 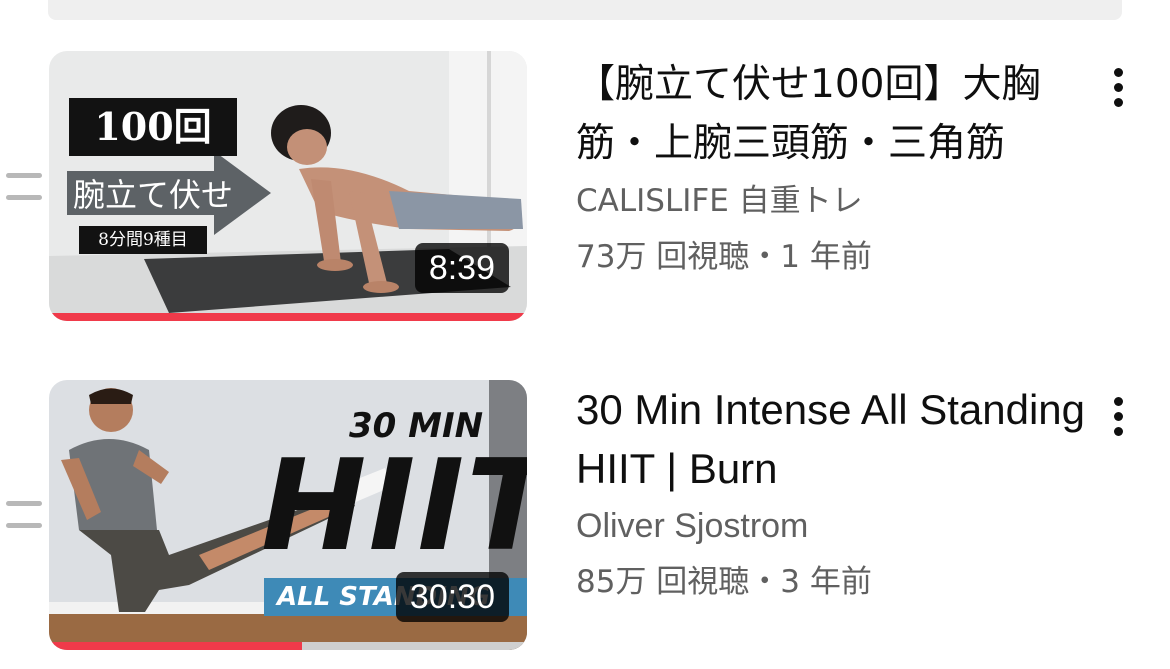 What do you see at coordinates (724, 257) in the screenshot?
I see `video-meta: 73万 回視聴・1 年前` at bounding box center [724, 257].